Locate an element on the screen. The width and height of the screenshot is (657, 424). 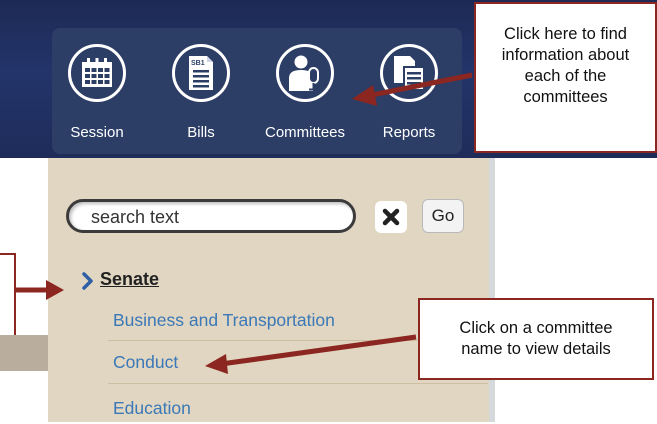
arrow-to-committees is located at coordinates (412, 89).